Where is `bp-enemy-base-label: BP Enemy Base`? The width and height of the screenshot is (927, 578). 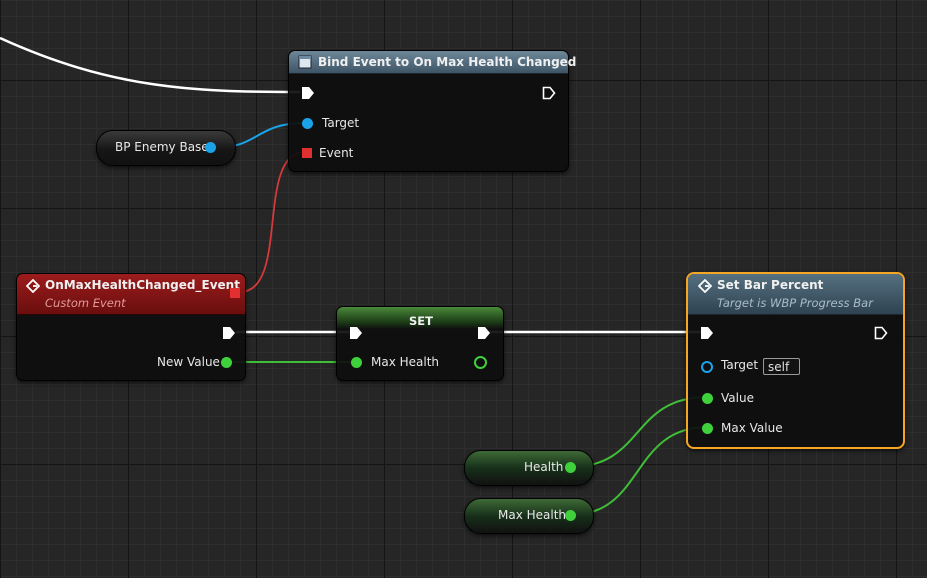
bp-enemy-base-label: BP Enemy Base is located at coordinates (162, 147).